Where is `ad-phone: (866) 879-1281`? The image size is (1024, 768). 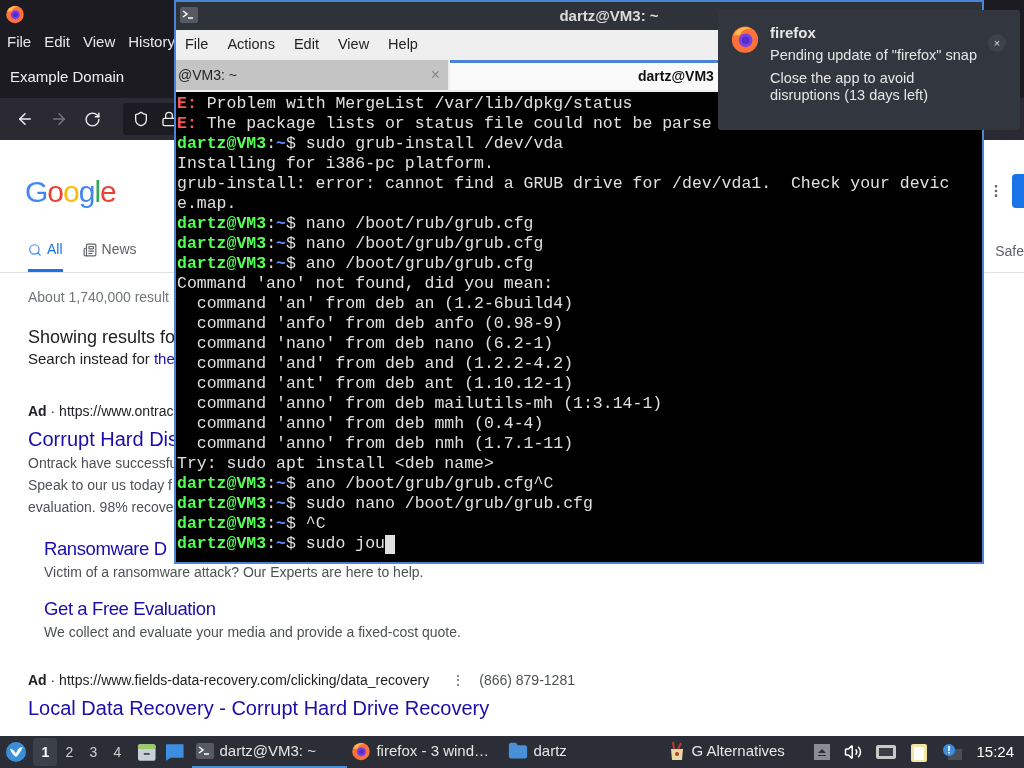 ad-phone: (866) 879-1281 is located at coordinates (527, 680).